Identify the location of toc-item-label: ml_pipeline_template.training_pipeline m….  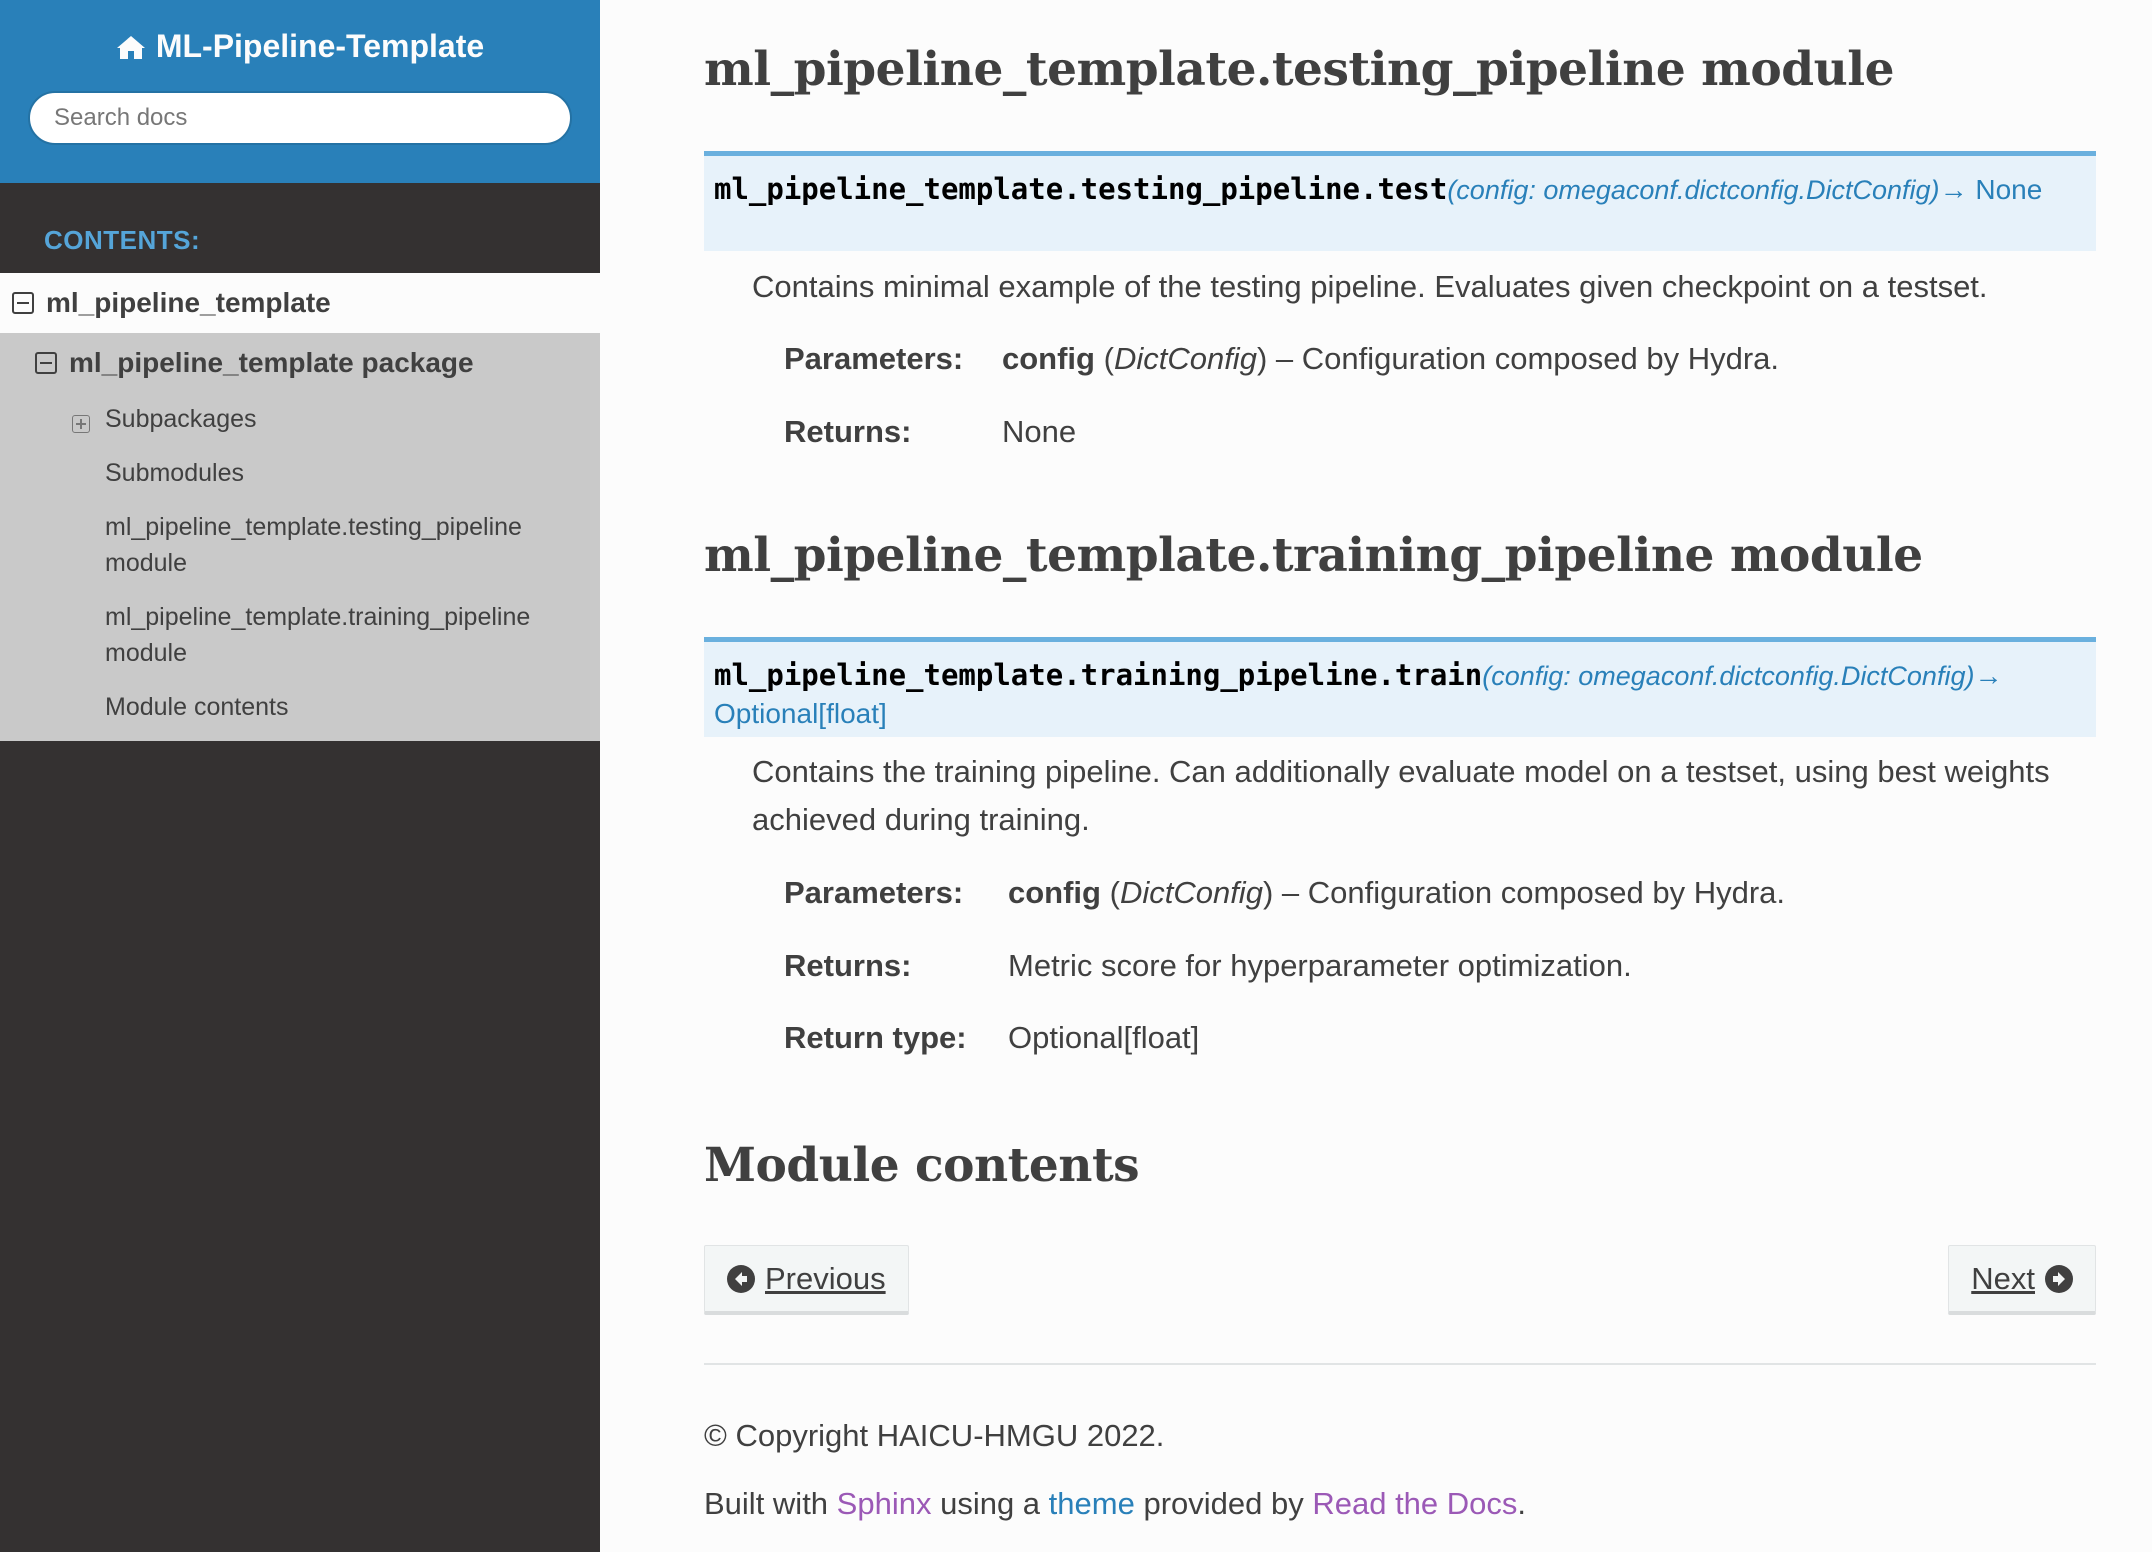
(318, 635).